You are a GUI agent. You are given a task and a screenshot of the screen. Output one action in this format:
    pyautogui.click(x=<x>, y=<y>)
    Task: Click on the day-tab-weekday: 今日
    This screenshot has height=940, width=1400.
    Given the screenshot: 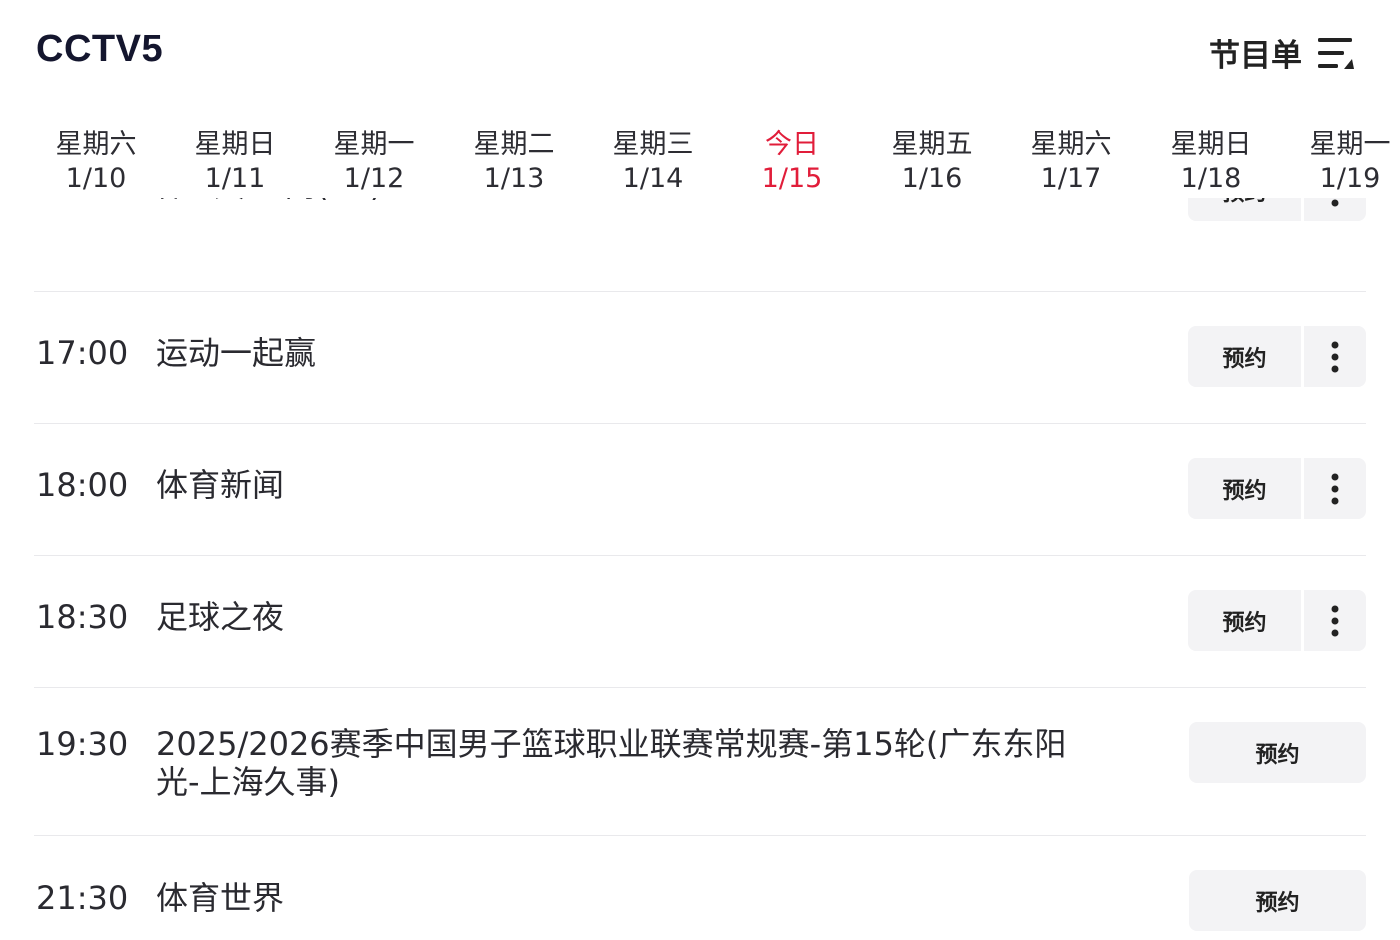 What is the action you would take?
    pyautogui.click(x=792, y=144)
    